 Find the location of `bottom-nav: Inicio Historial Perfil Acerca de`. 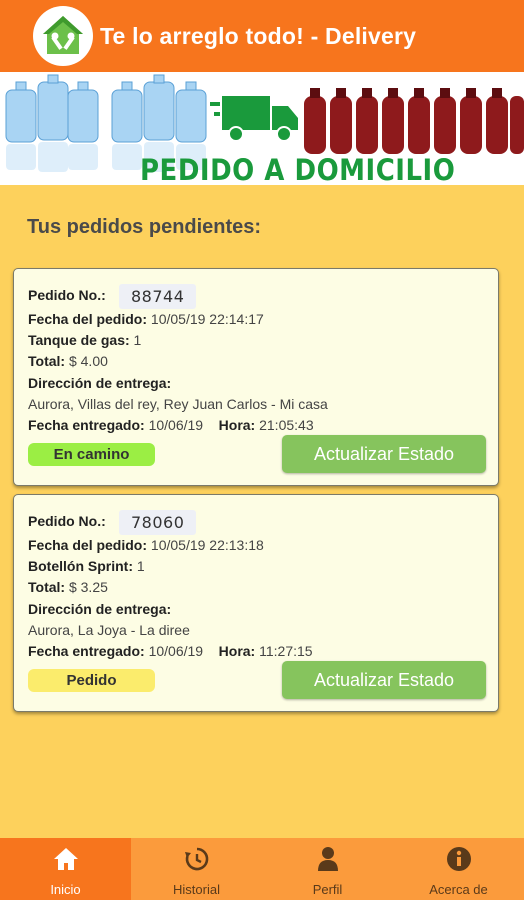

bottom-nav: Inicio Historial Perfil Acerca de is located at coordinates (262, 869).